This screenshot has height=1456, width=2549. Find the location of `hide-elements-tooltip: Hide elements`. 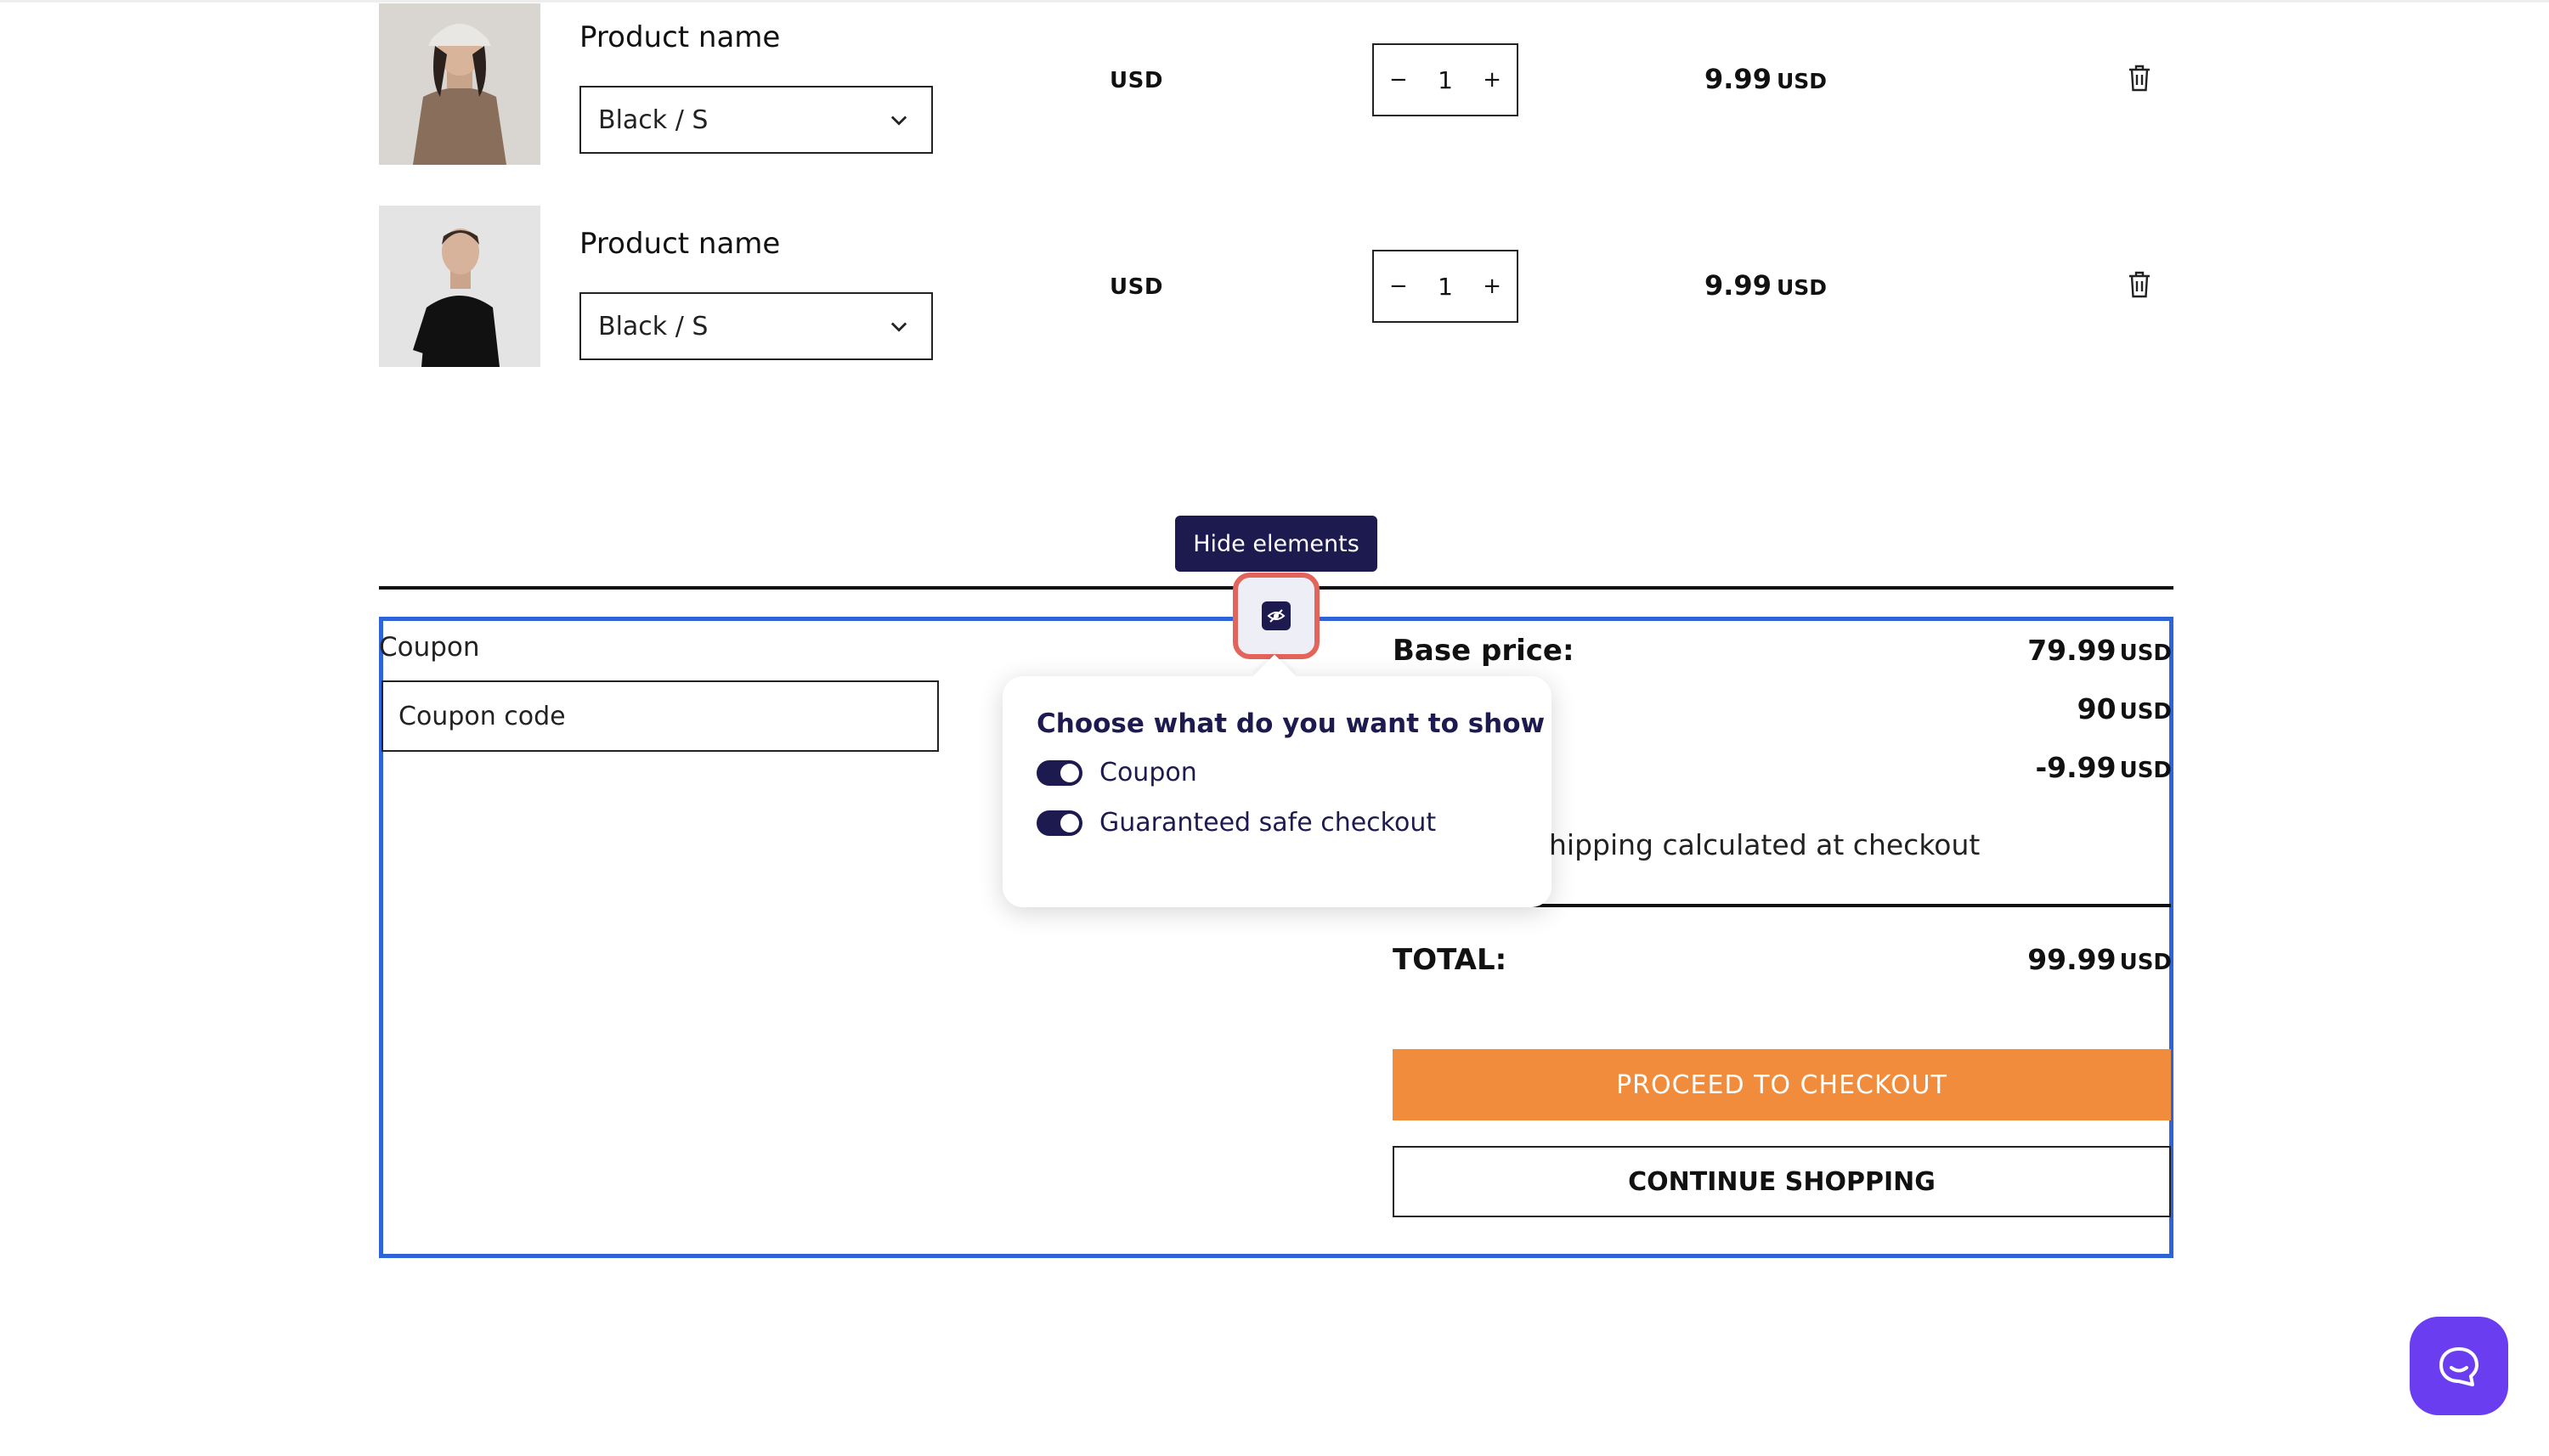

hide-elements-tooltip: Hide elements is located at coordinates (1276, 544).